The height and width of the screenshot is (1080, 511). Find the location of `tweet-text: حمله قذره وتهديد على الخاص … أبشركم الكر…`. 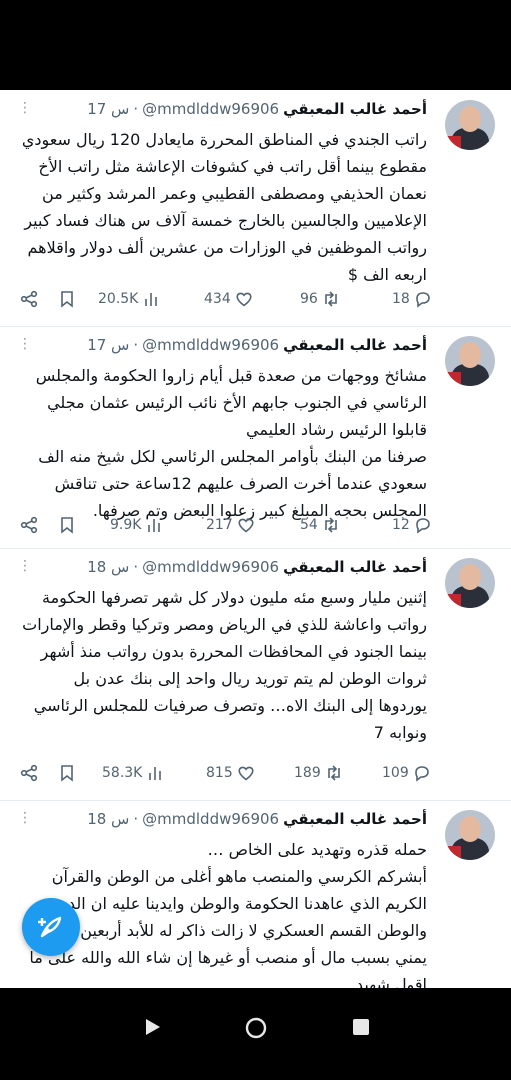

tweet-text: حمله قذره وتهديد على الخاص … أبشركم الكر… is located at coordinates (223, 912).